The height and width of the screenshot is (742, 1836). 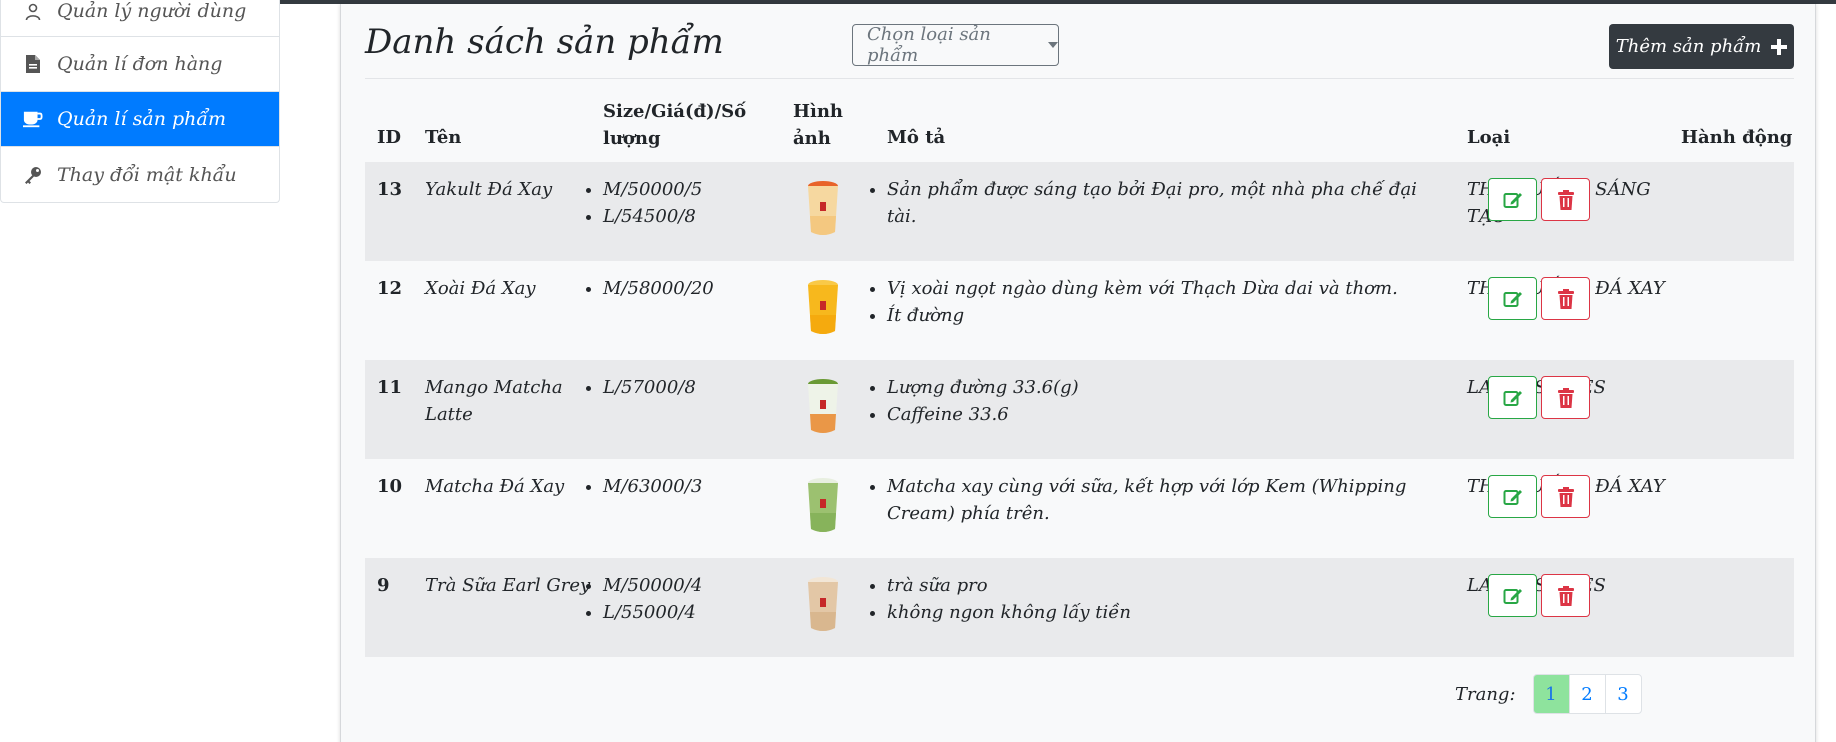 What do you see at coordinates (1167, 387) in the screenshot?
I see `description-item: Lượng đường 33.6(g)` at bounding box center [1167, 387].